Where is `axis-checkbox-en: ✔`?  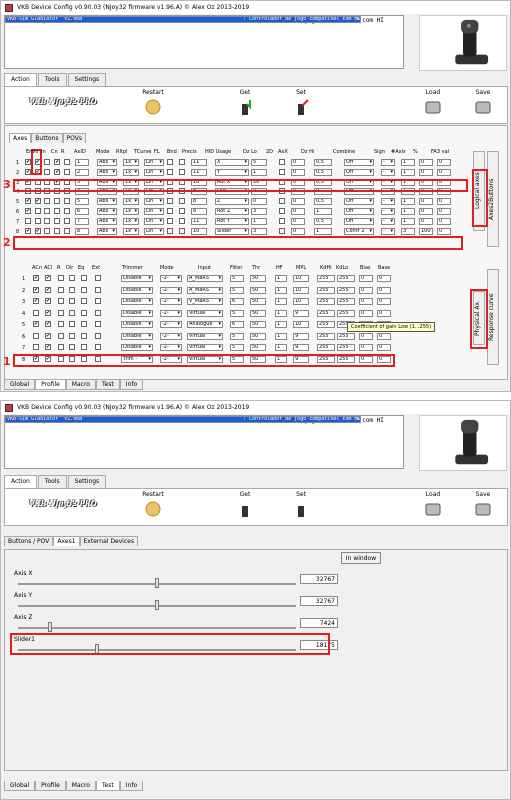 axis-checkbox-en: ✔ is located at coordinates (28, 201).